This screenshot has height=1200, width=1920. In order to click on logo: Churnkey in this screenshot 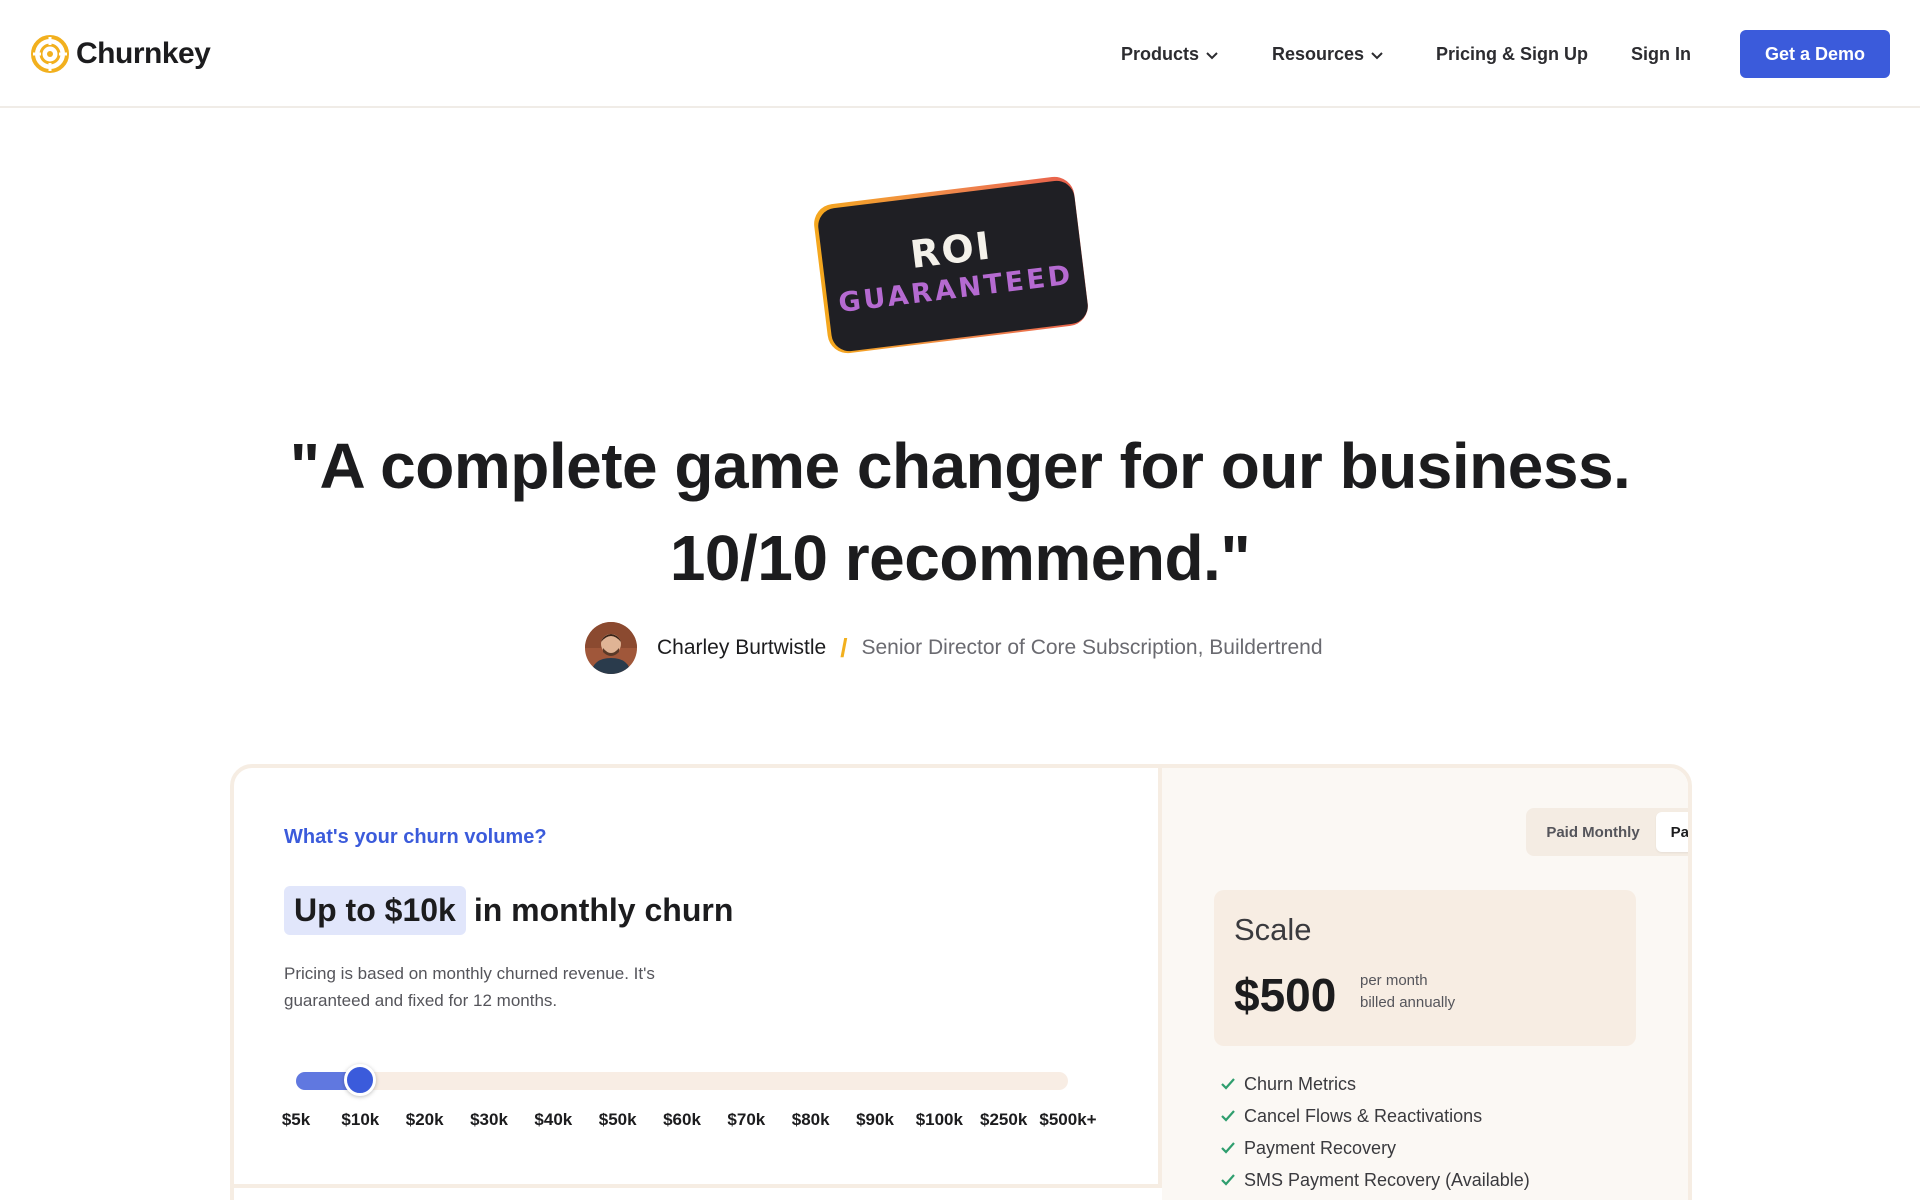, I will do `click(120, 54)`.